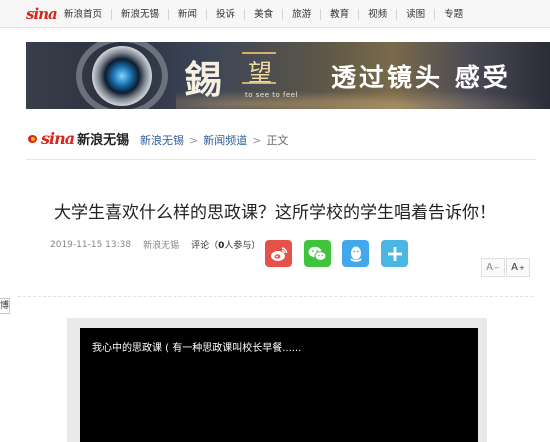 Image resolution: width=550 pixels, height=442 pixels. What do you see at coordinates (103, 140) in the screenshot?
I see `brand-name: 新浪无锡` at bounding box center [103, 140].